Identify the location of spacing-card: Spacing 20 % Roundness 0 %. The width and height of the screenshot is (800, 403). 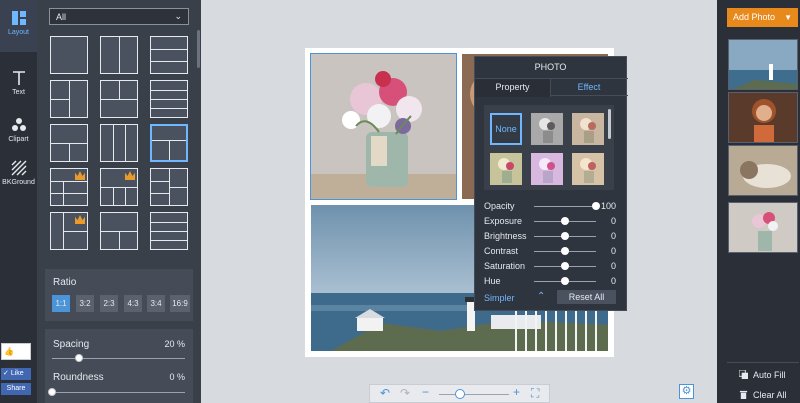
(119, 366).